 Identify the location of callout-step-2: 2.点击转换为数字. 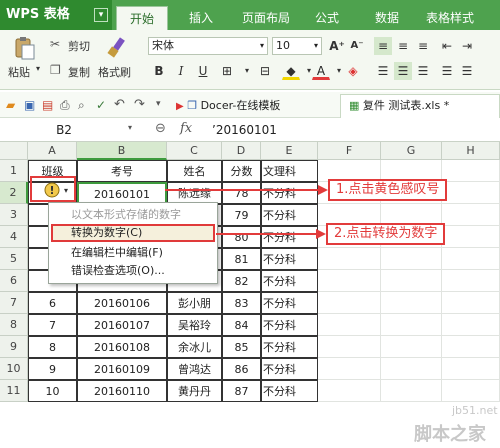
(386, 234).